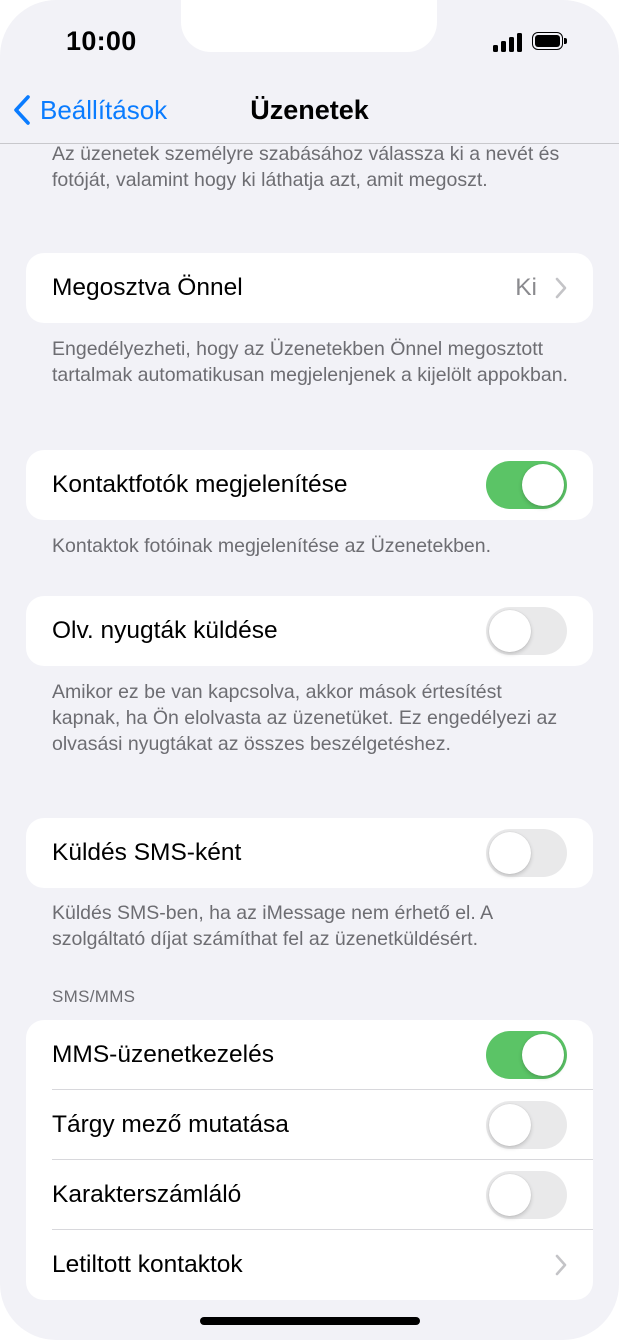  I want to click on read-receipts-row: Olv. nyugták küldése, so click(309, 631).